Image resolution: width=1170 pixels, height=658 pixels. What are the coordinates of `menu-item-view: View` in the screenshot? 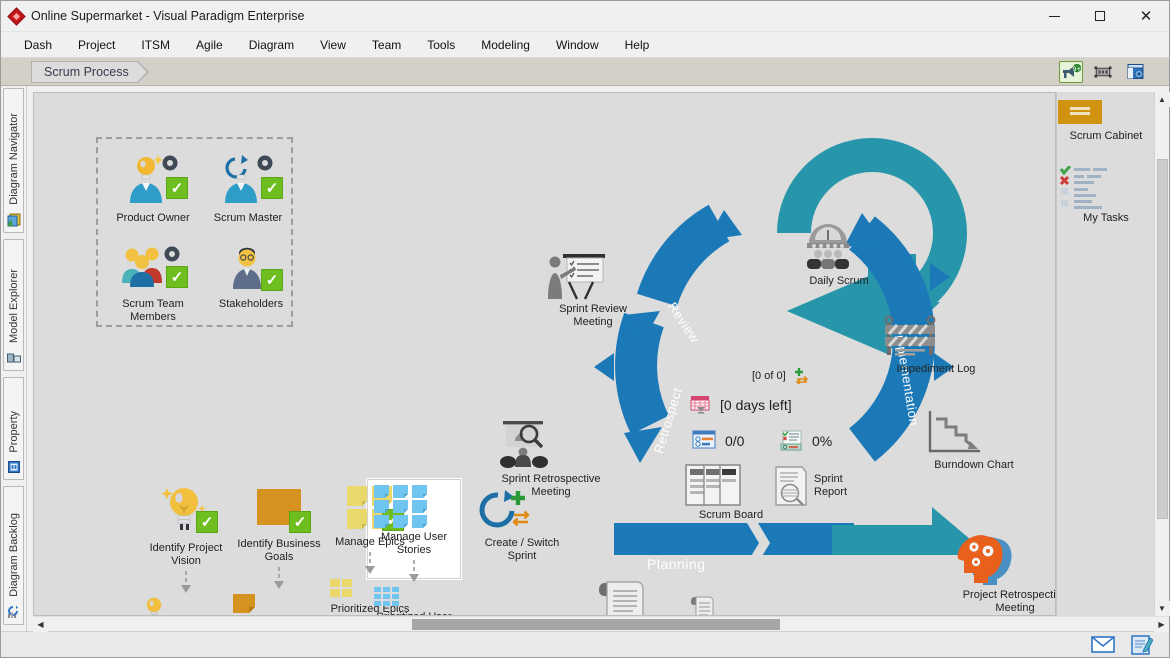 It's located at (333, 45).